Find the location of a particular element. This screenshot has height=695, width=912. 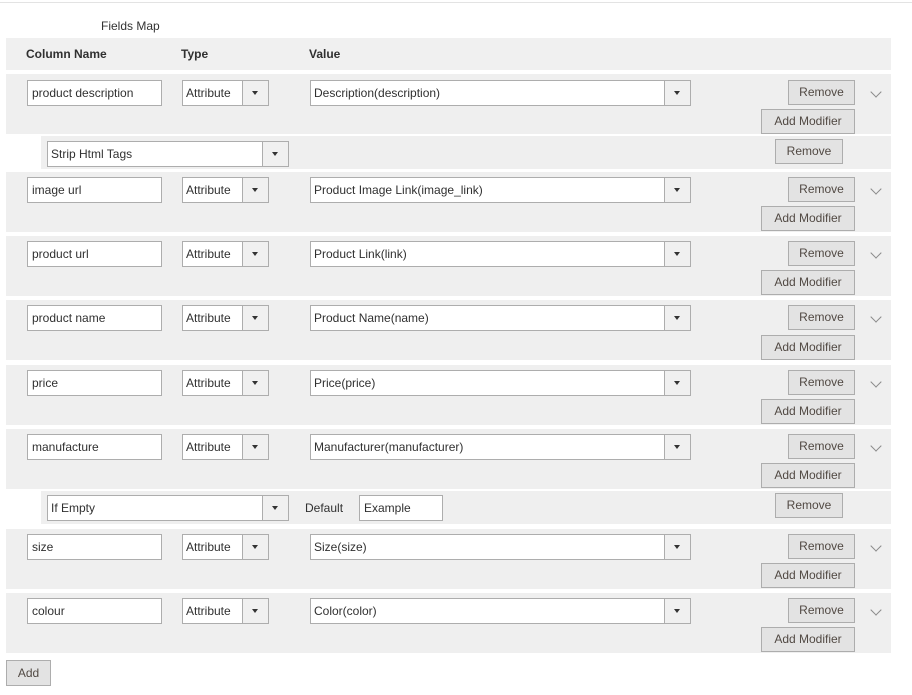

value-select-value: Product Image Link(image_link) is located at coordinates (398, 190).